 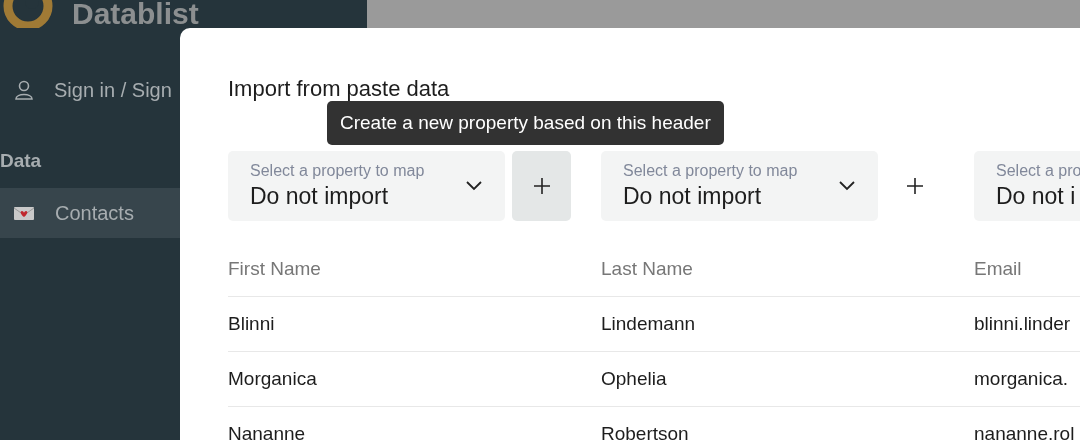 I want to click on table-cell: Nananne, so click(x=414, y=423).